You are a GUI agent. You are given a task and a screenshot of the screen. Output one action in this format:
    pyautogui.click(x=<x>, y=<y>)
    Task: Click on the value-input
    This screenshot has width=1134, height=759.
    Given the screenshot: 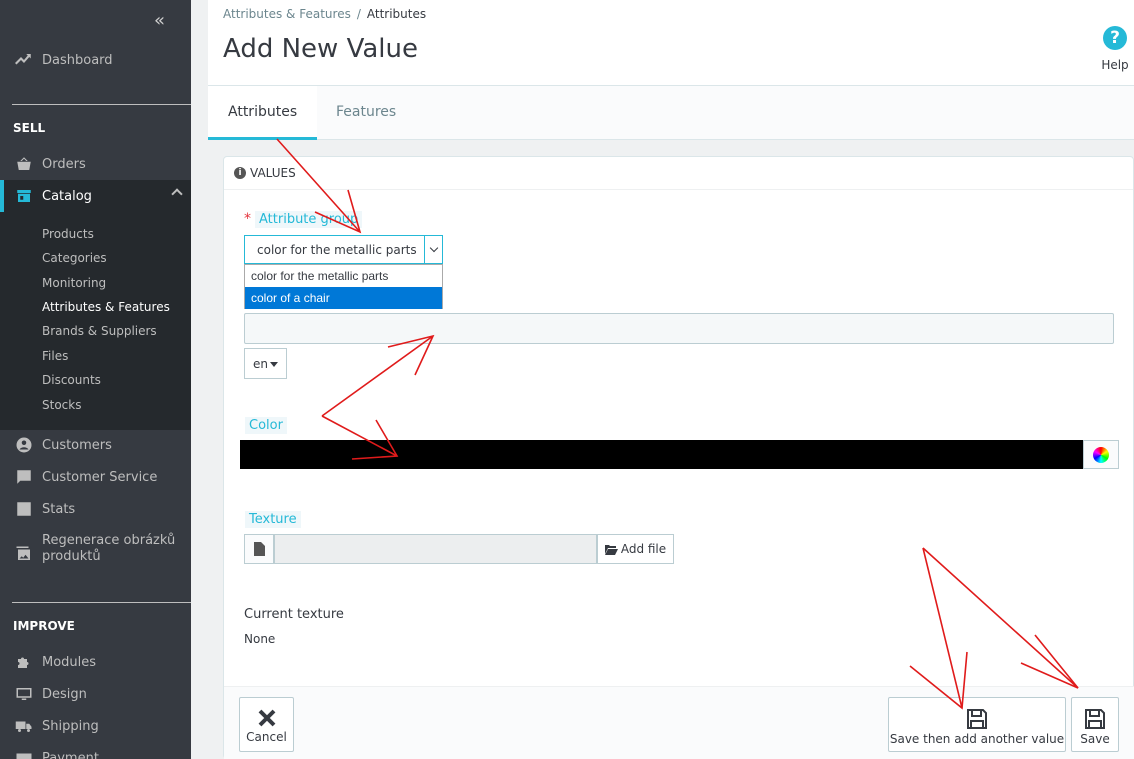 What is the action you would take?
    pyautogui.click(x=679, y=328)
    